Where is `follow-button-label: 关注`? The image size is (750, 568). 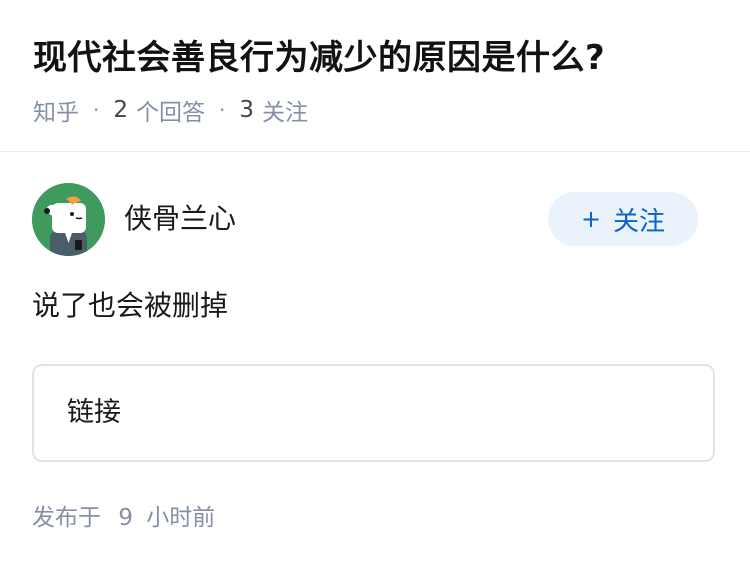
follow-button-label: 关注 is located at coordinates (639, 221).